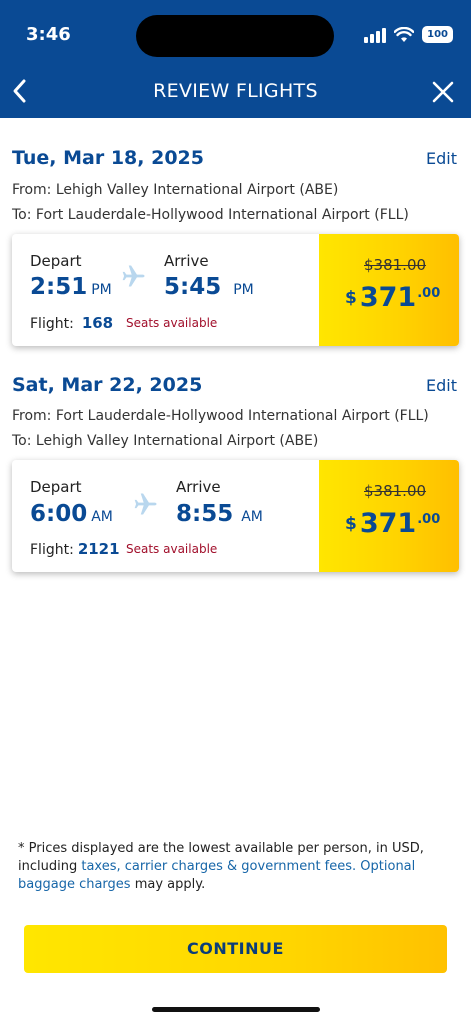 The image size is (471, 1021). I want to click on status-indicators: 100, so click(408, 34).